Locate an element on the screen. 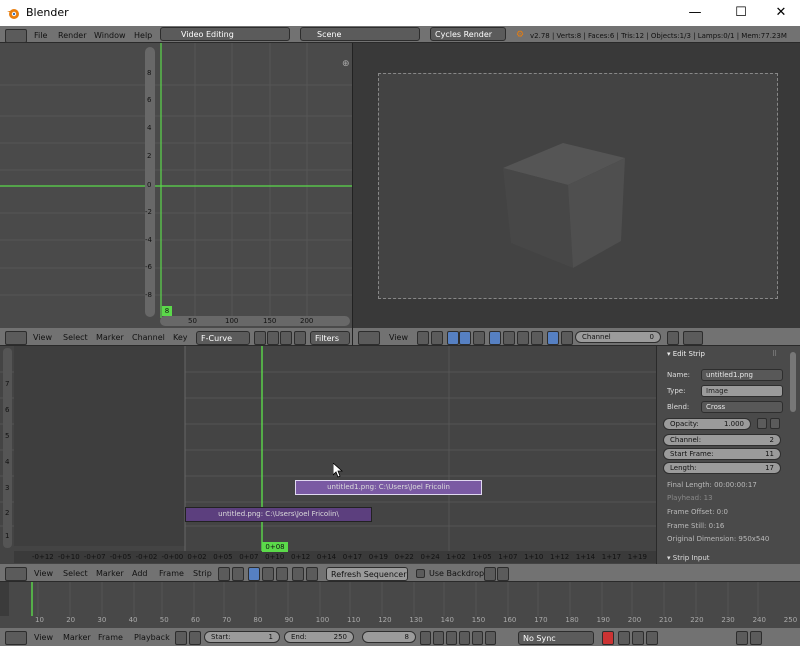  start-frame-field: Start Frame: 11 is located at coordinates (722, 454).